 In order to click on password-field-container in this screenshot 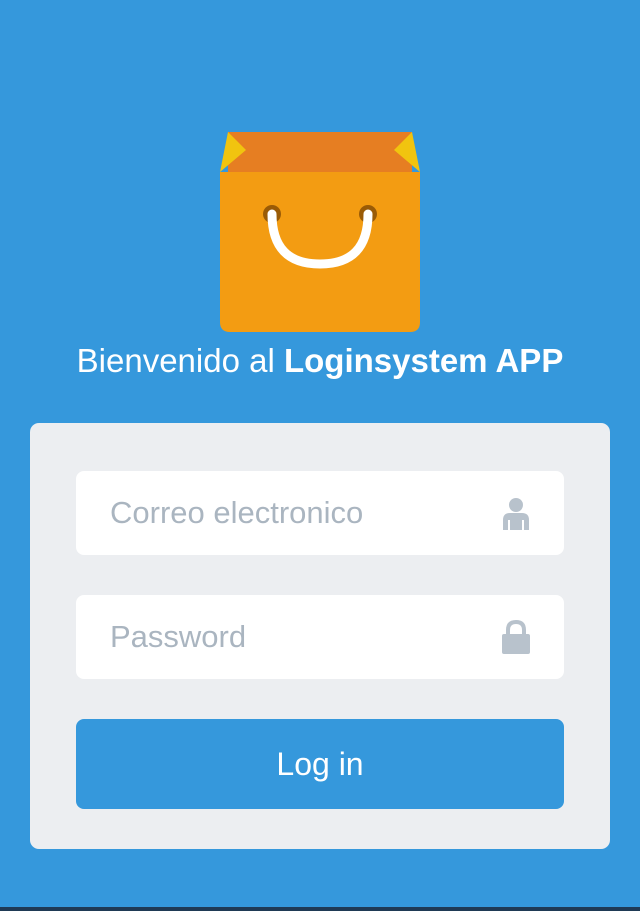, I will do `click(320, 637)`.